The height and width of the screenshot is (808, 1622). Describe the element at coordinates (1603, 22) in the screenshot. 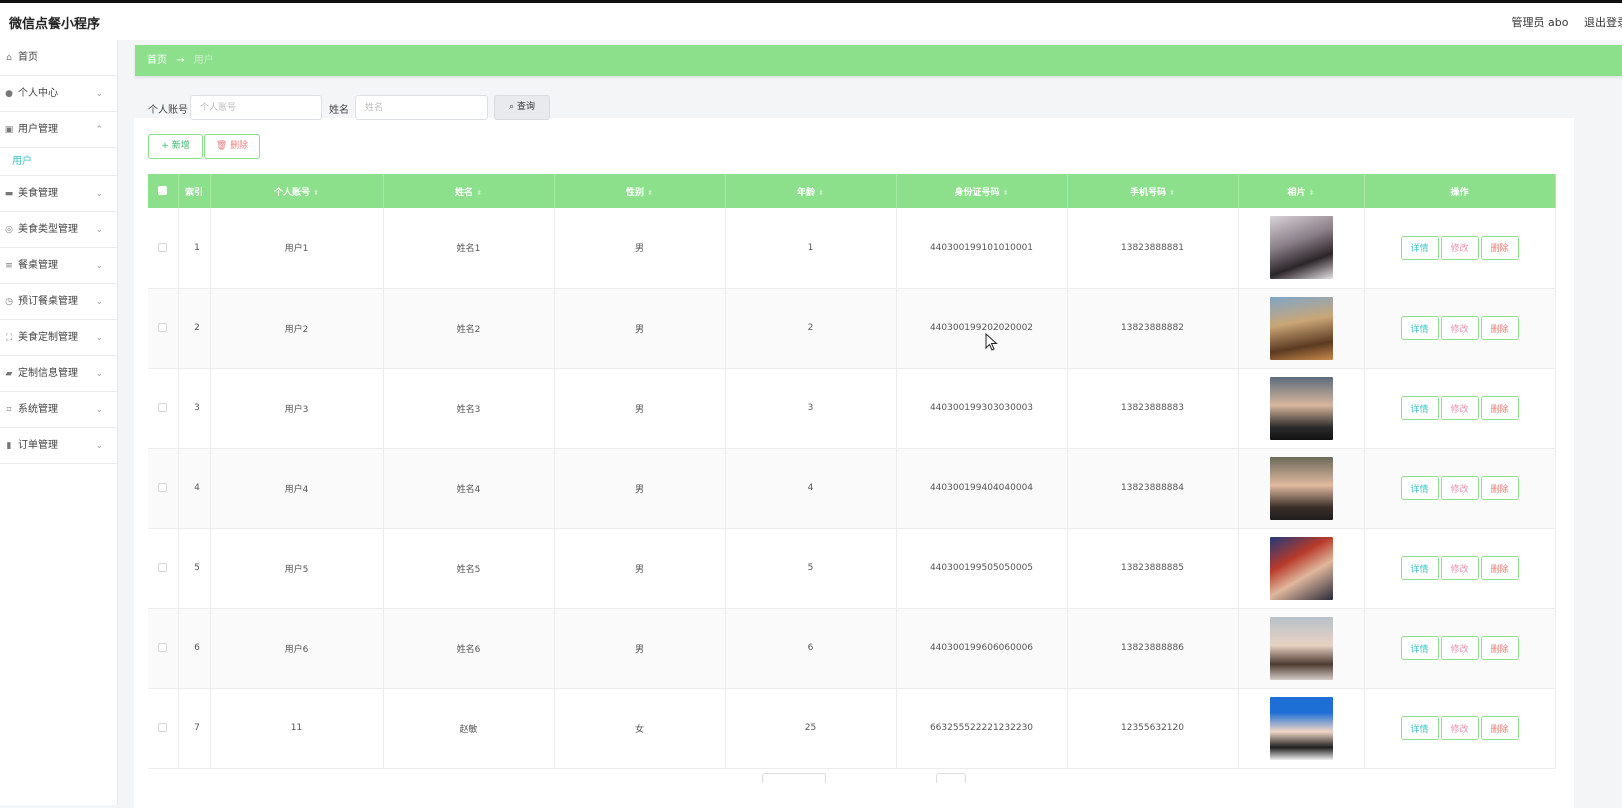

I see `logout-link: 退出登录` at that location.